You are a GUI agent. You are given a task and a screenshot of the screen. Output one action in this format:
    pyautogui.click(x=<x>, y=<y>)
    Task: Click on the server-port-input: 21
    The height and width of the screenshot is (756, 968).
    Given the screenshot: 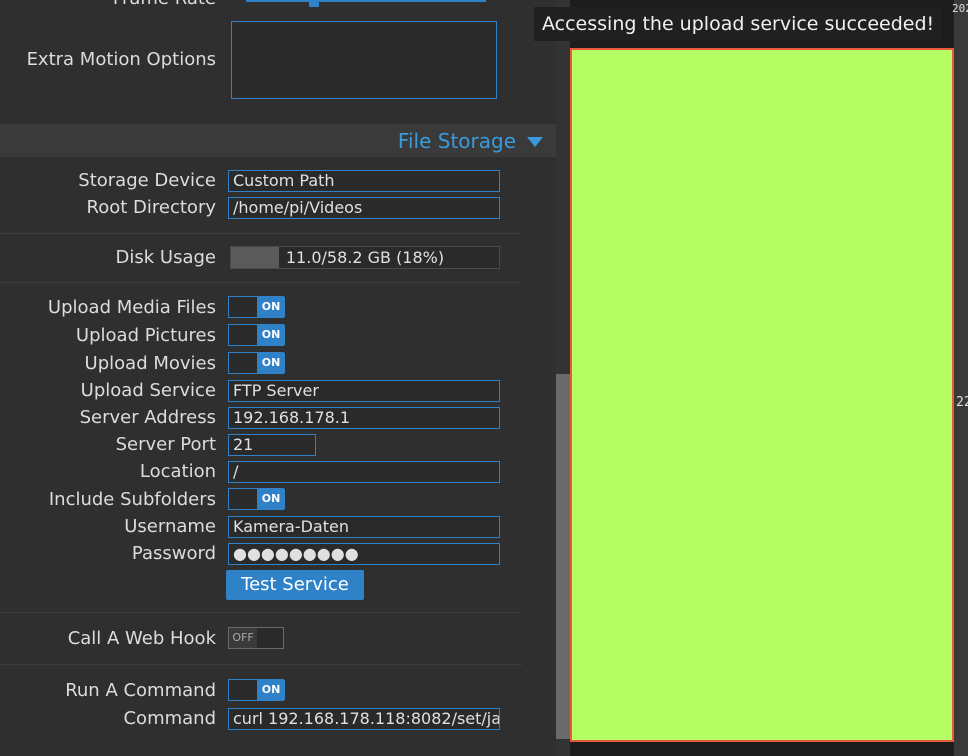 What is the action you would take?
    pyautogui.click(x=272, y=445)
    